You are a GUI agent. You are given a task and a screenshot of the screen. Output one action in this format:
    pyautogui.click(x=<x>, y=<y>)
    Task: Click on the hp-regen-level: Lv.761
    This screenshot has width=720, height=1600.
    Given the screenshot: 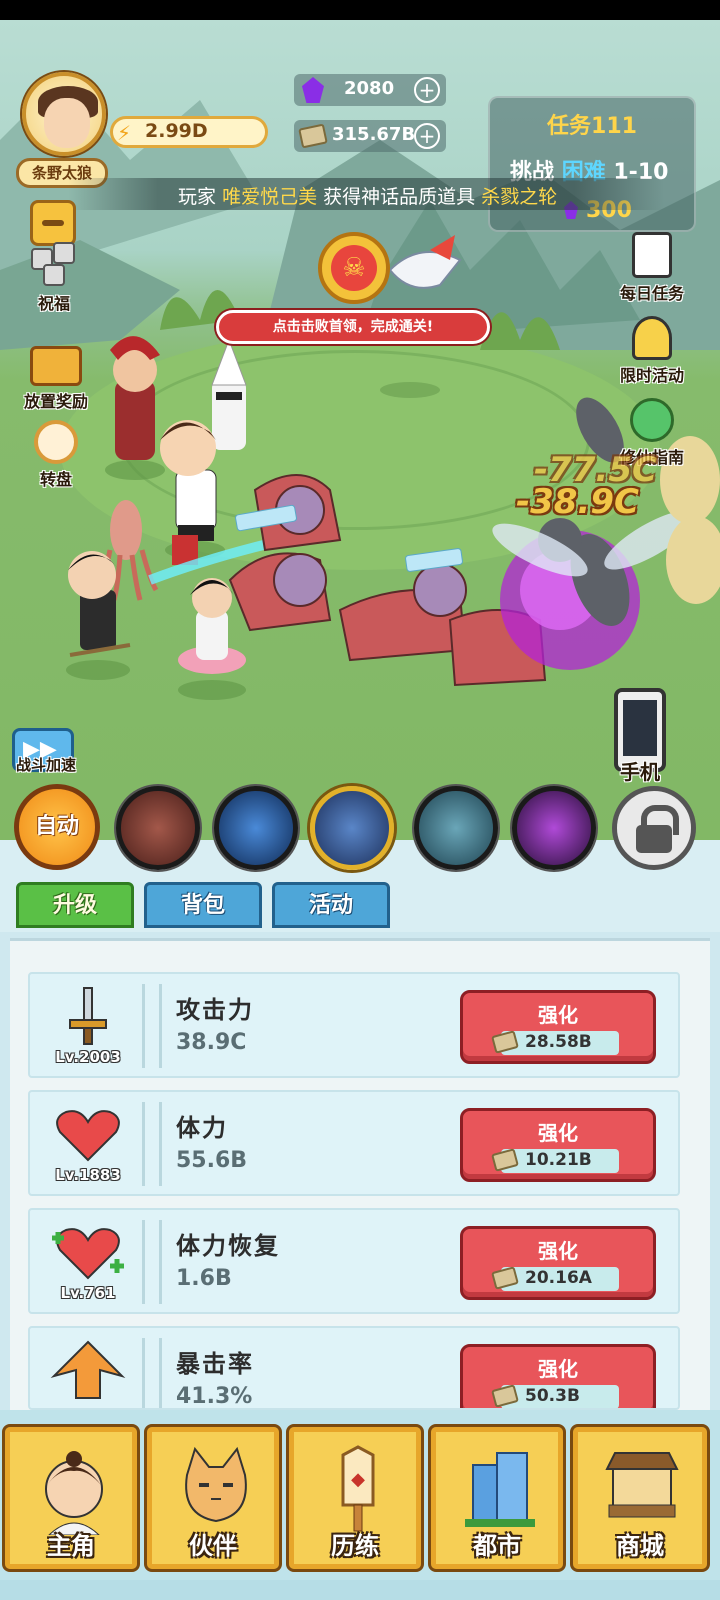 What is the action you would take?
    pyautogui.click(x=88, y=1293)
    